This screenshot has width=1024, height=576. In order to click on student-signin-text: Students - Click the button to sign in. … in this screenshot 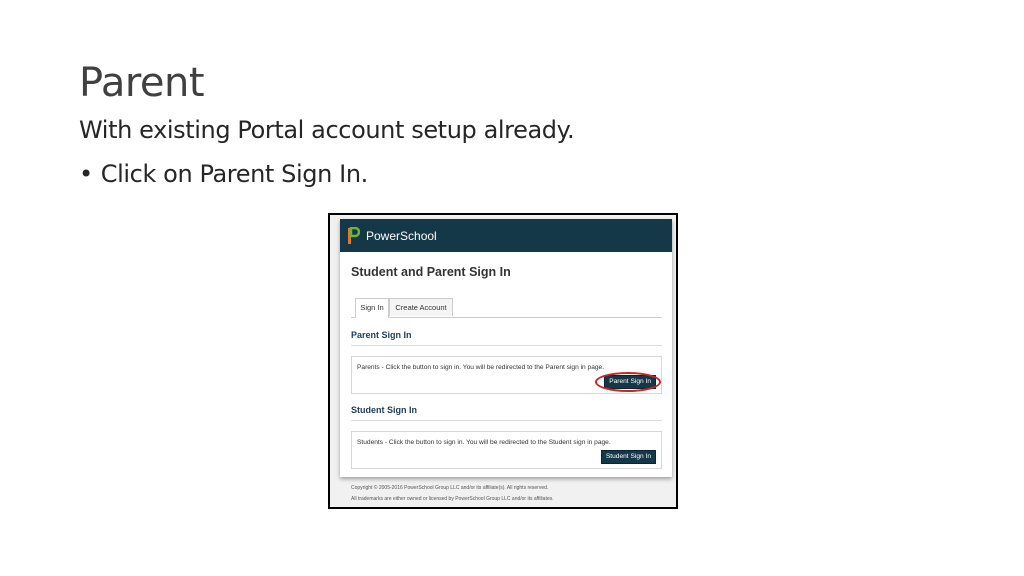, I will do `click(484, 442)`.